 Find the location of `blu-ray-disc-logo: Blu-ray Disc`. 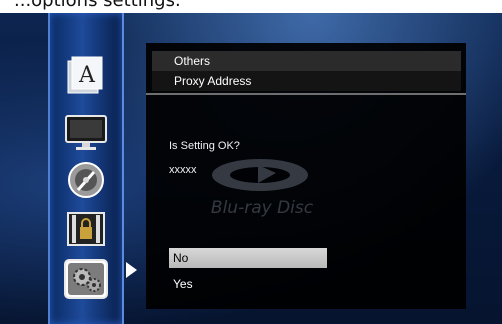

blu-ray-disc-logo: Blu-ray Disc is located at coordinates (262, 188).